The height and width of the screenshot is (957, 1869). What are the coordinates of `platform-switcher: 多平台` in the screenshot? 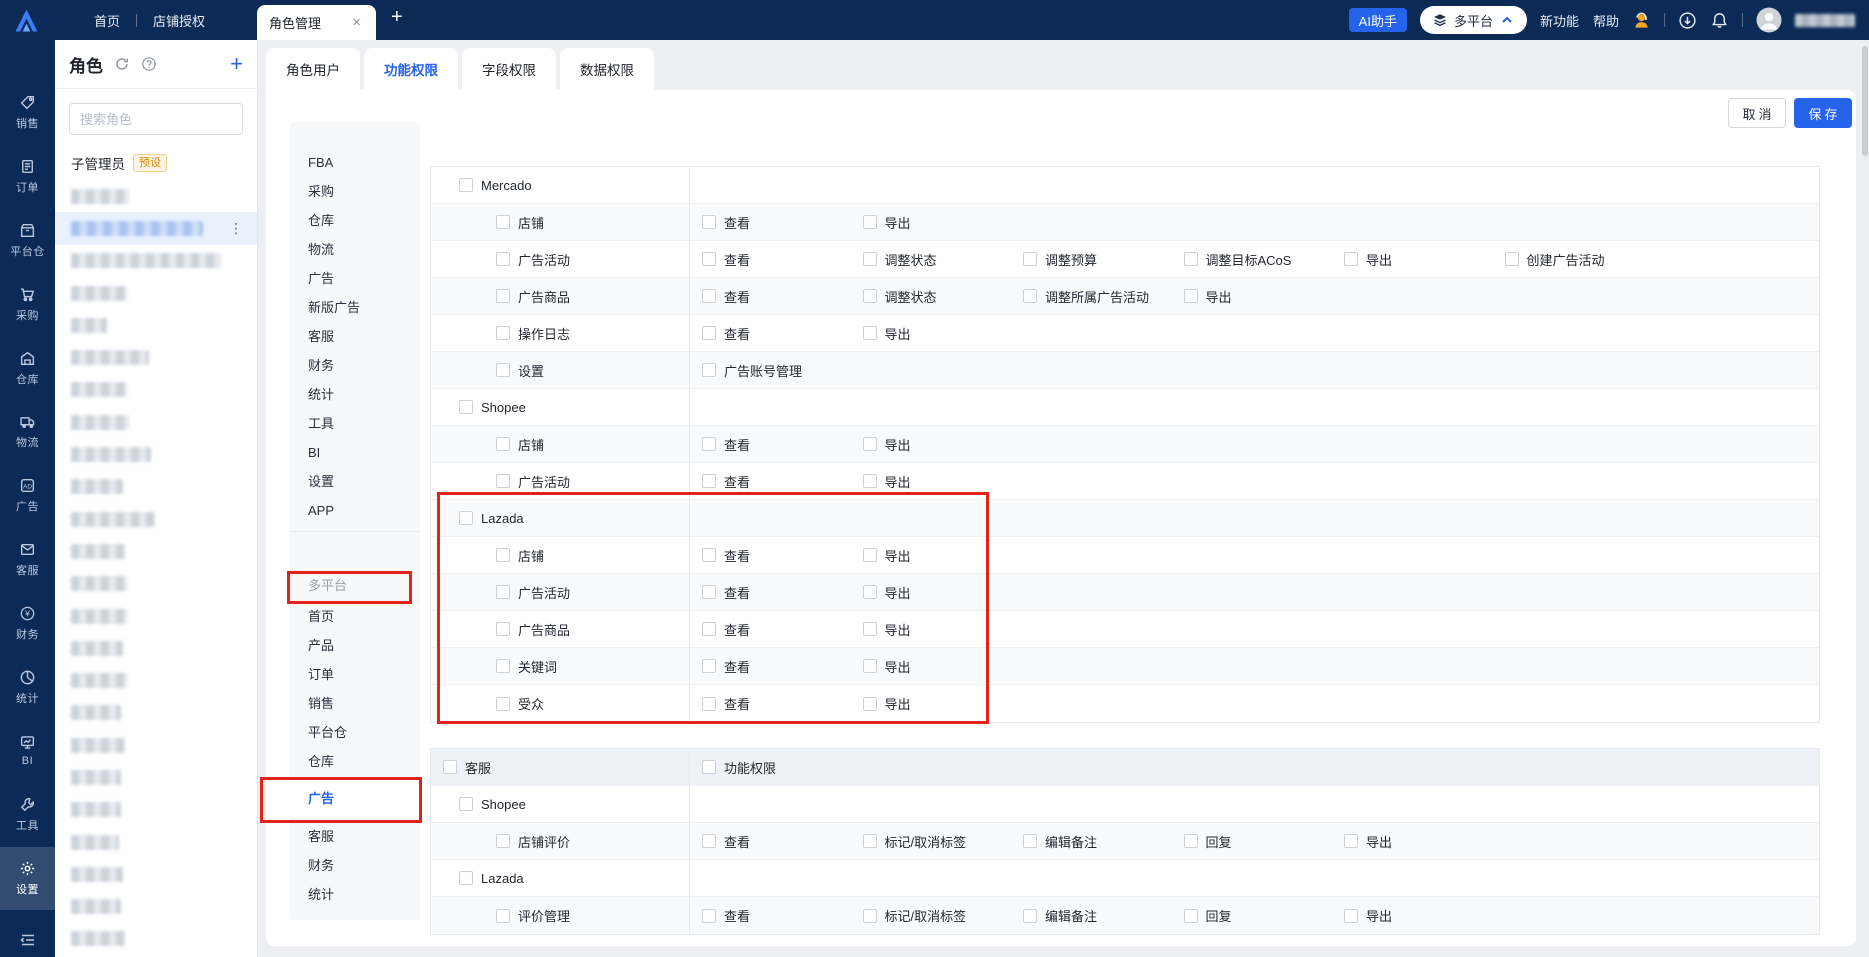 It's located at (1473, 20).